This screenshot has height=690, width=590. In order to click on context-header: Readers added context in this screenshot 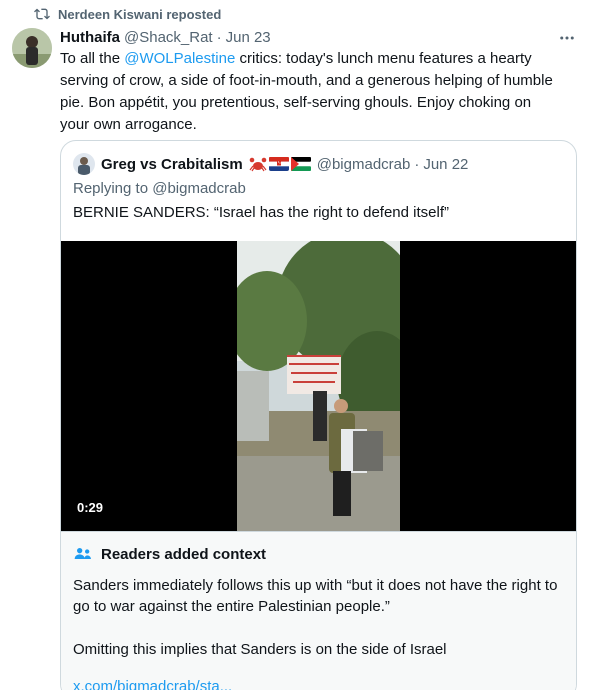, I will do `click(169, 554)`.